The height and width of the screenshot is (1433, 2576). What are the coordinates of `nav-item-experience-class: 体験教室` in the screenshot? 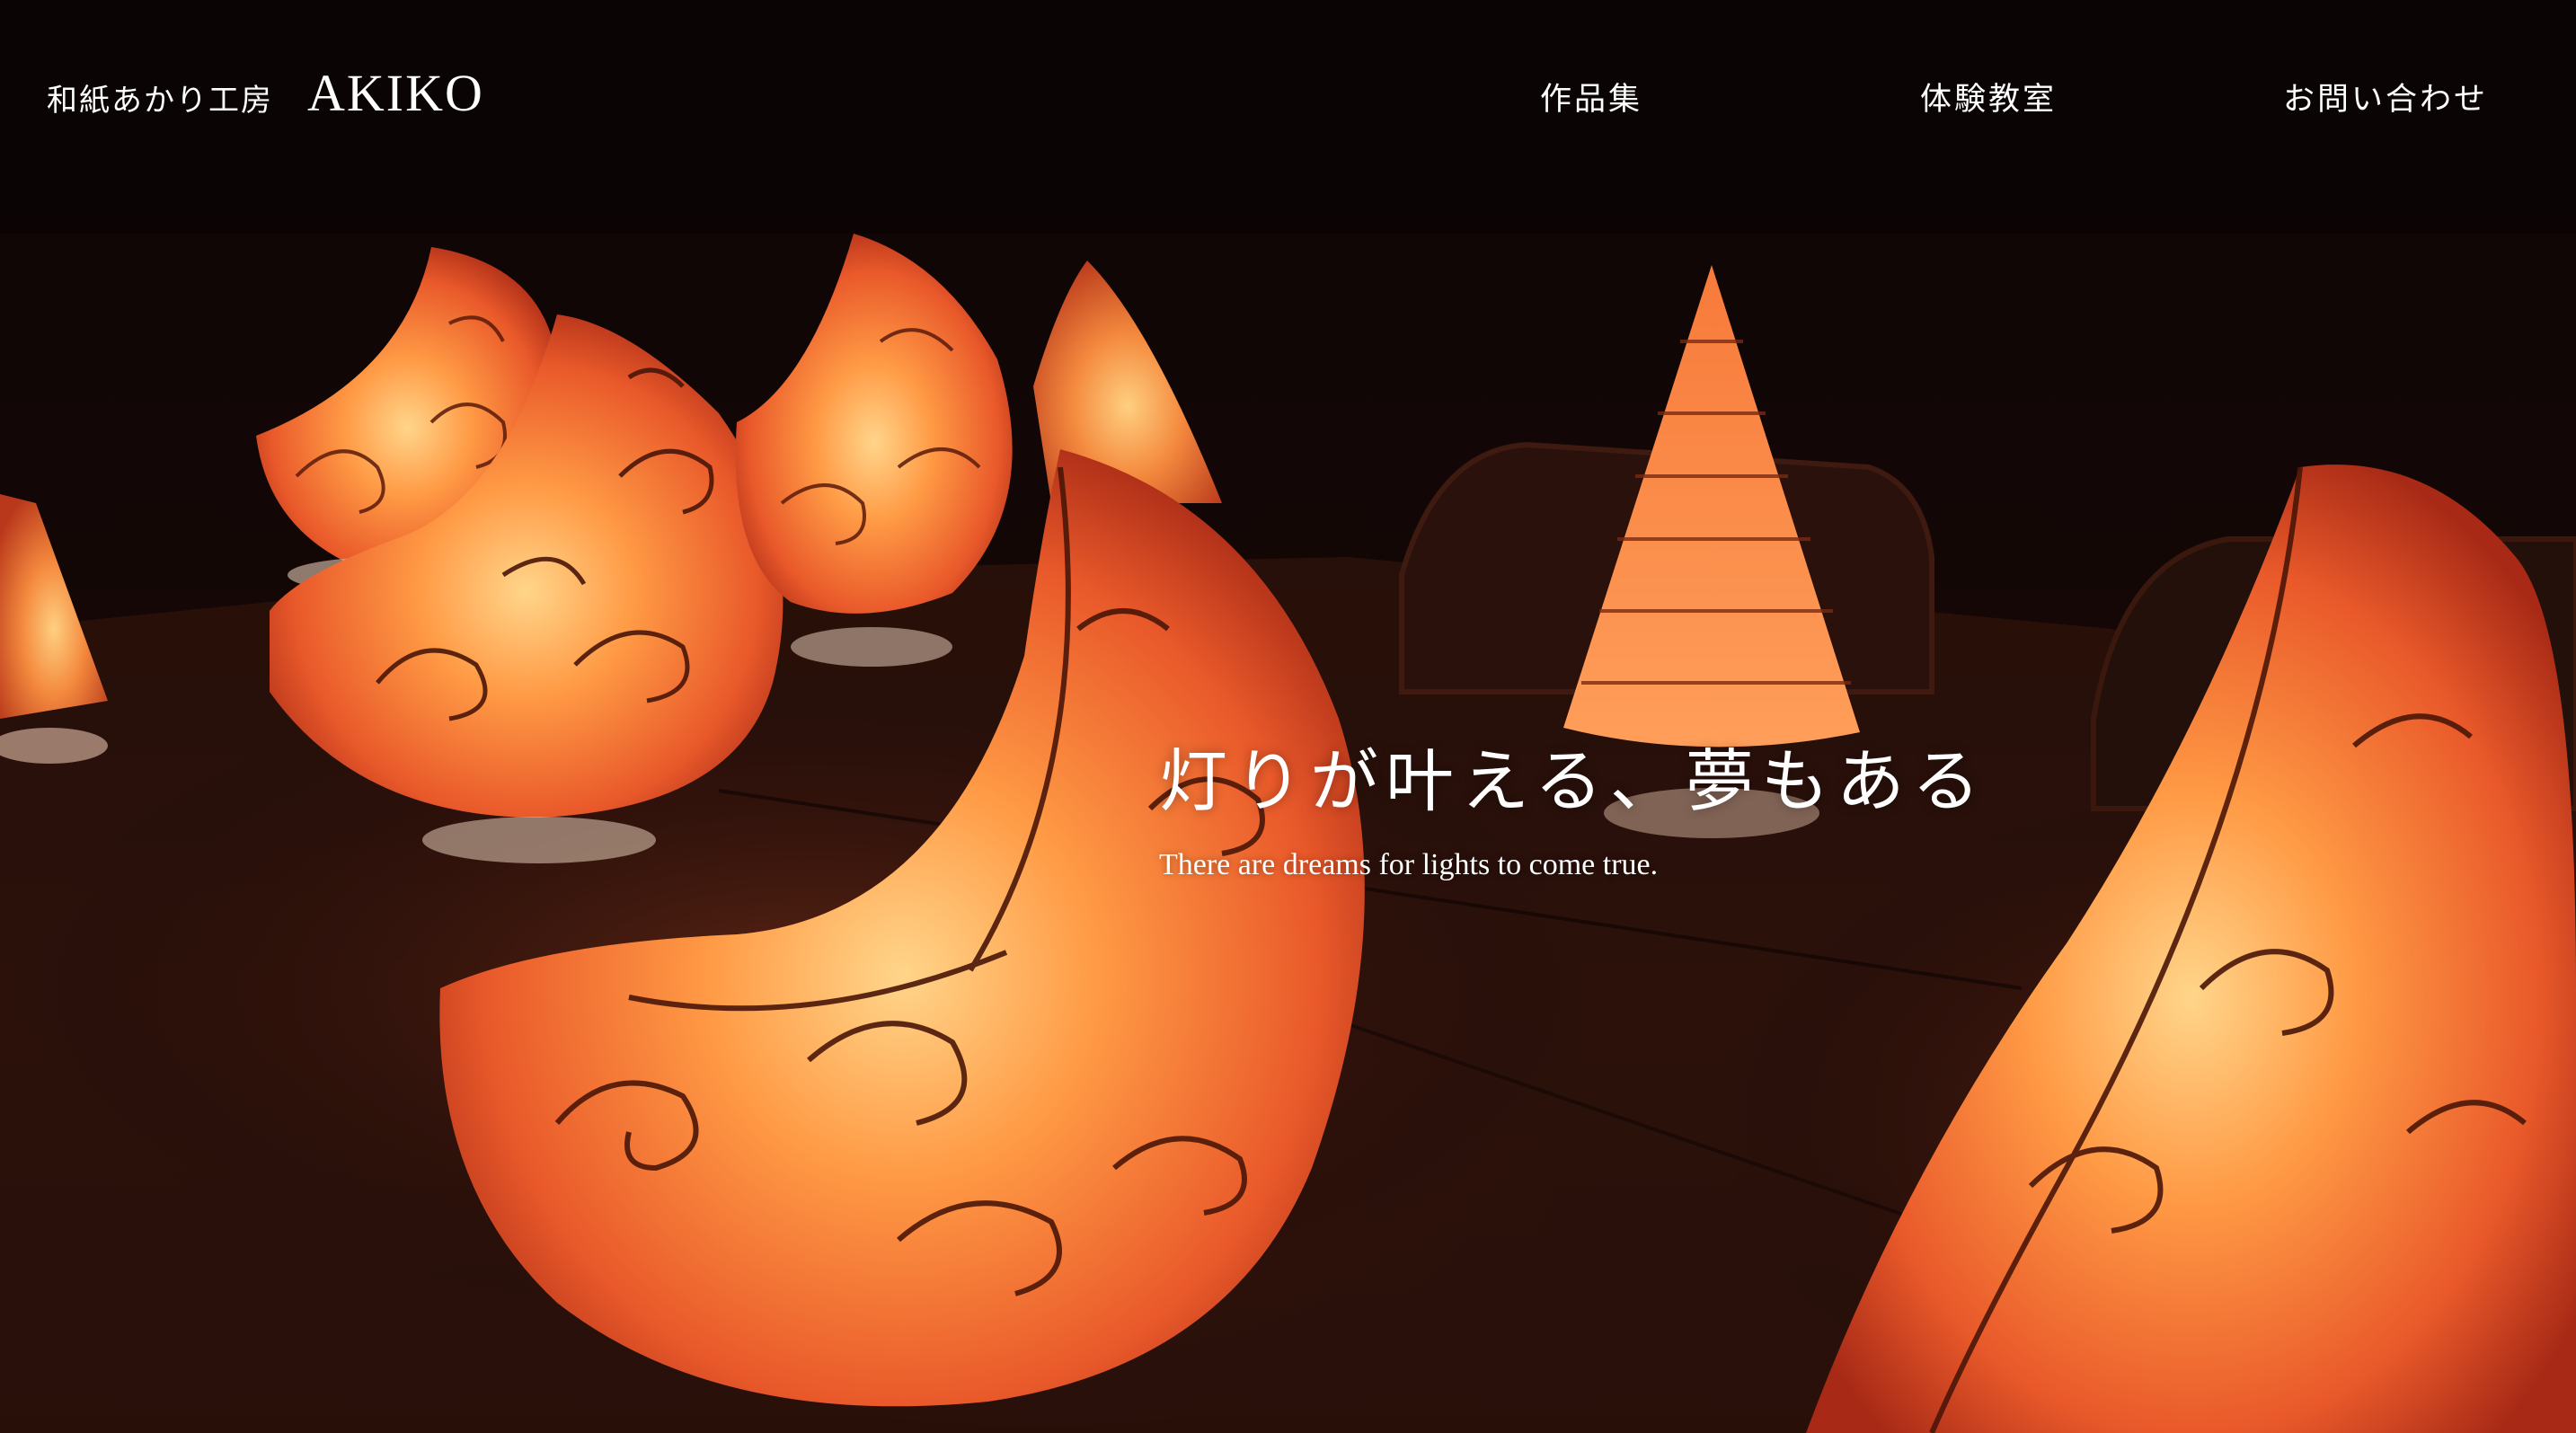 It's located at (1988, 96).